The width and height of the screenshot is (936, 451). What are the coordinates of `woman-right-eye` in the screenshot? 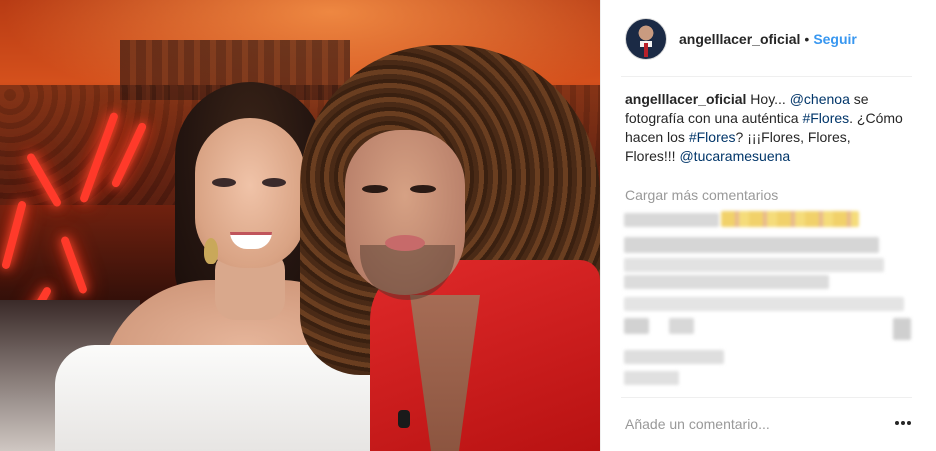 It's located at (274, 182).